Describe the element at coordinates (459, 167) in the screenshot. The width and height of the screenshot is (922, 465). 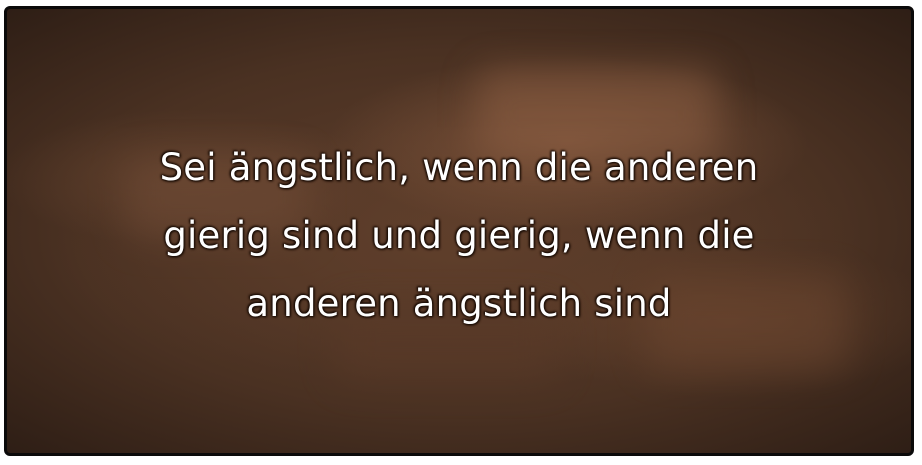
I see `quote-line: Sei ängstlich, wenn die anderen` at that location.